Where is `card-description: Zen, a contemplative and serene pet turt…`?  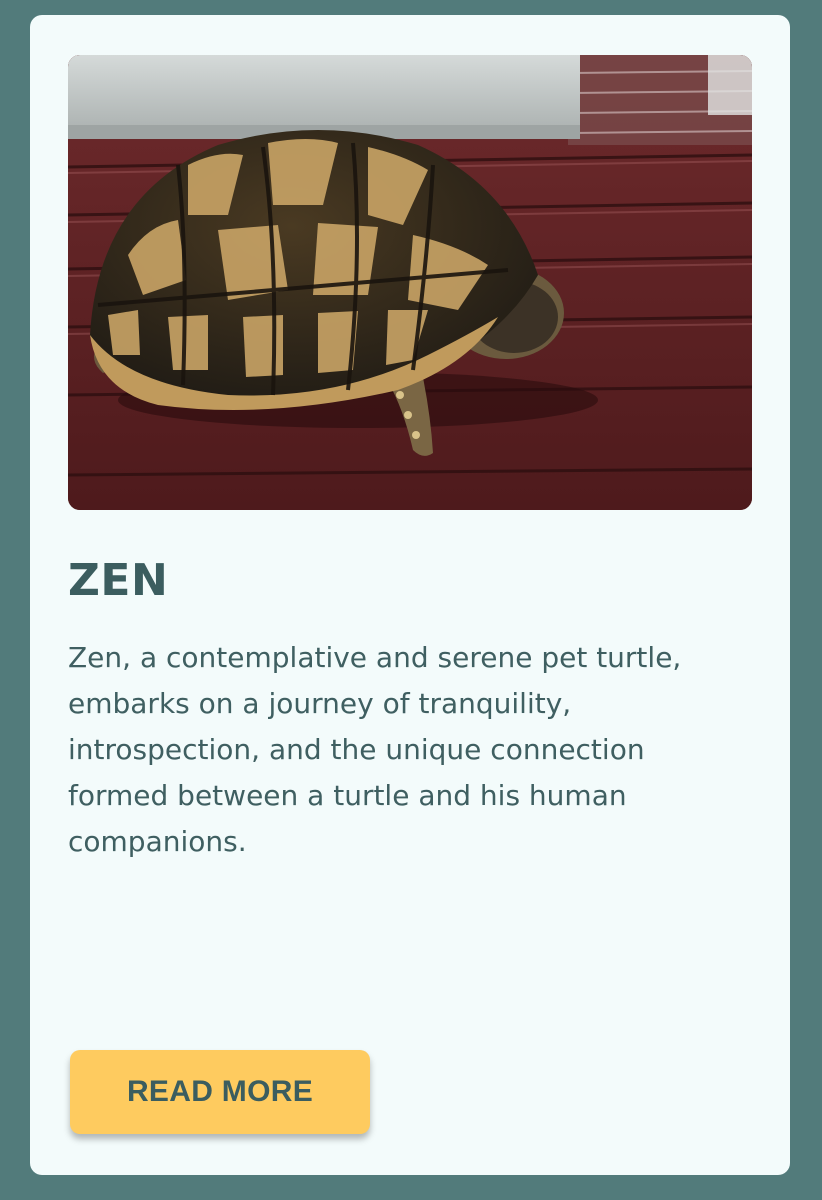 card-description: Zen, a contemplative and serene pet turt… is located at coordinates (375, 749).